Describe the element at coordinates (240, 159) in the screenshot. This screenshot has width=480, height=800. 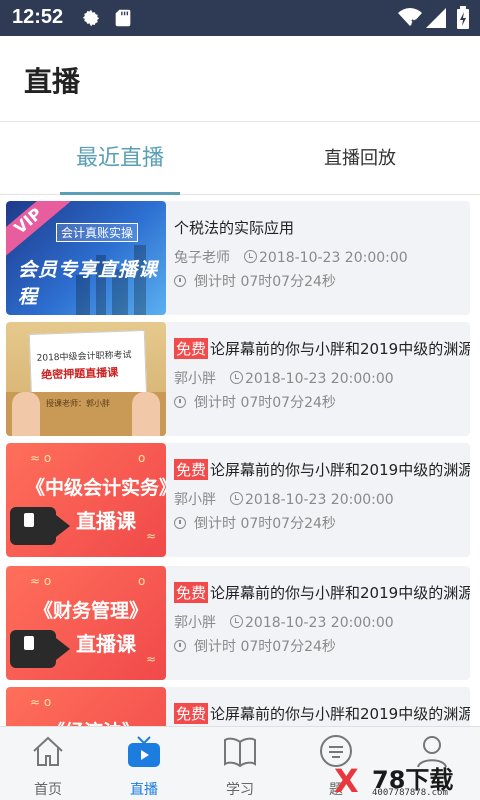
I see `tab-bar: 最近直播 直播回放` at that location.